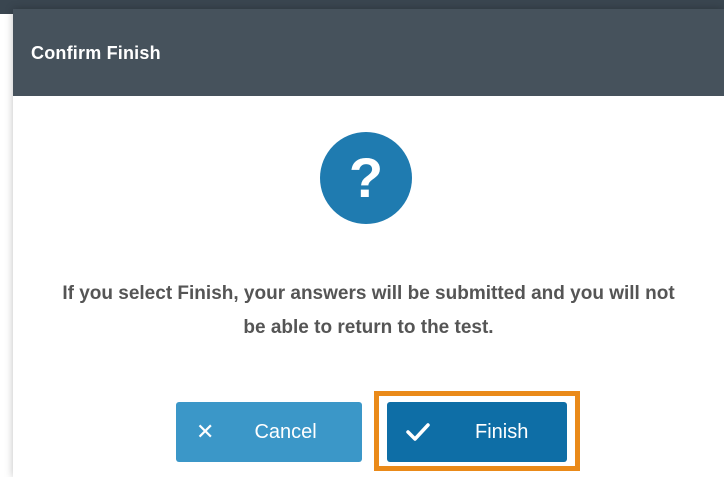 Image resolution: width=724 pixels, height=477 pixels. Describe the element at coordinates (285, 431) in the screenshot. I see `cancel-button-label: Cancel` at that location.